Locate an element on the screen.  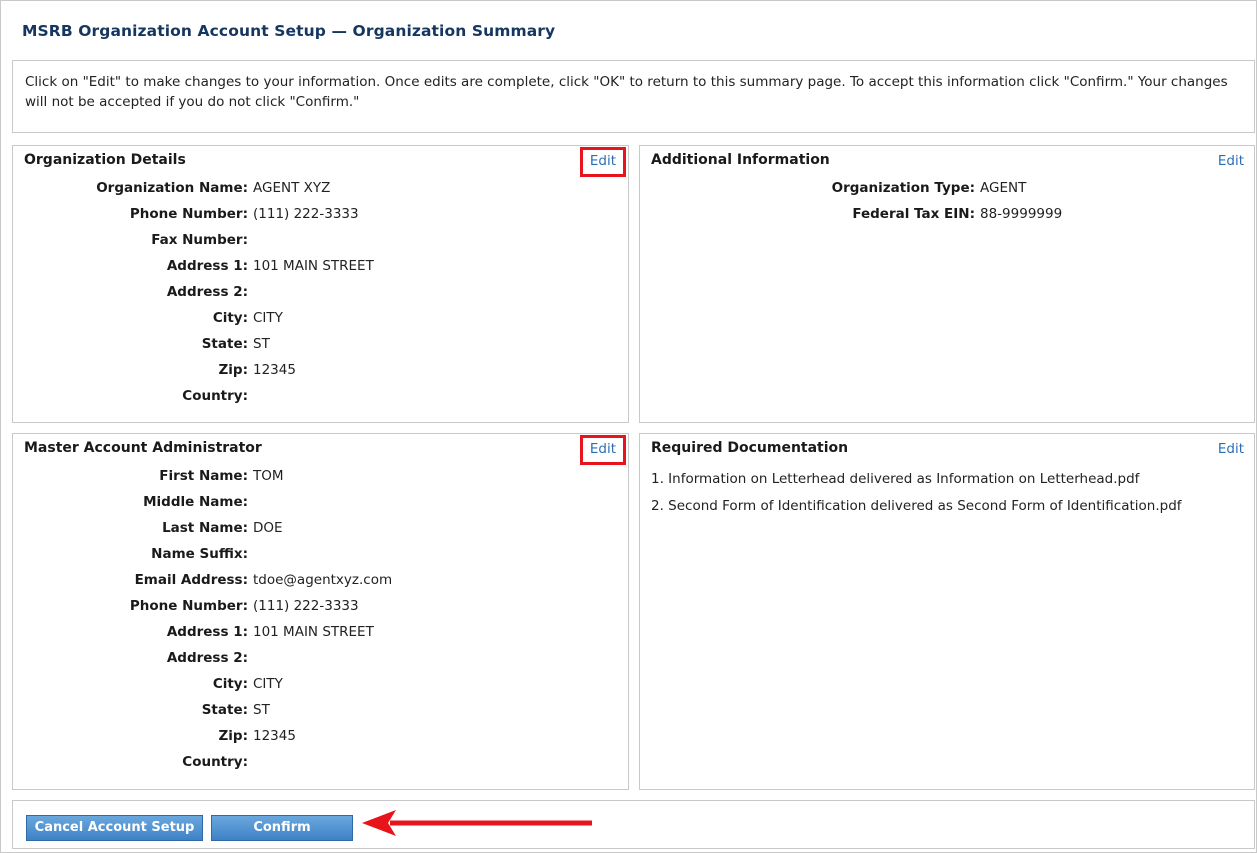
field-value: 88-9999999 is located at coordinates (1021, 214).